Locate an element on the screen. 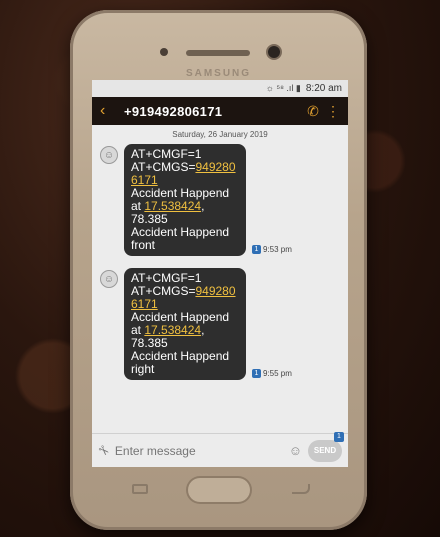 This screenshot has width=440, height=537. send-wrapper: SEND 1 is located at coordinates (326, 446).